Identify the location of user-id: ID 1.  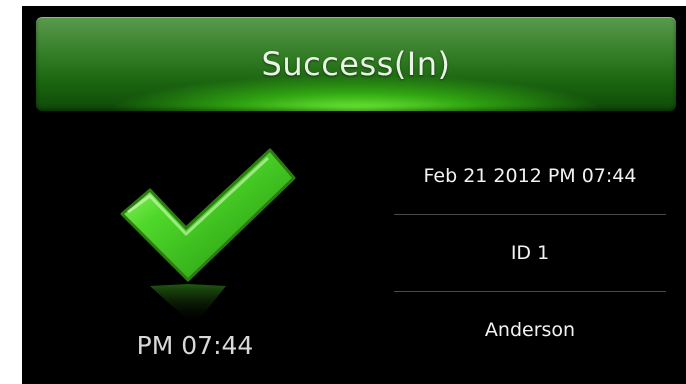
(530, 253).